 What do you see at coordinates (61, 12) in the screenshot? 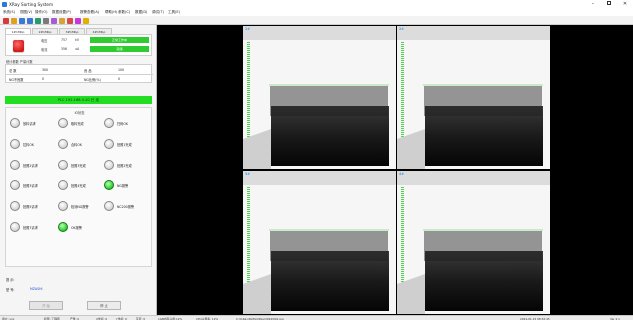
I see `menu-item-4: 数据设置(P)` at bounding box center [61, 12].